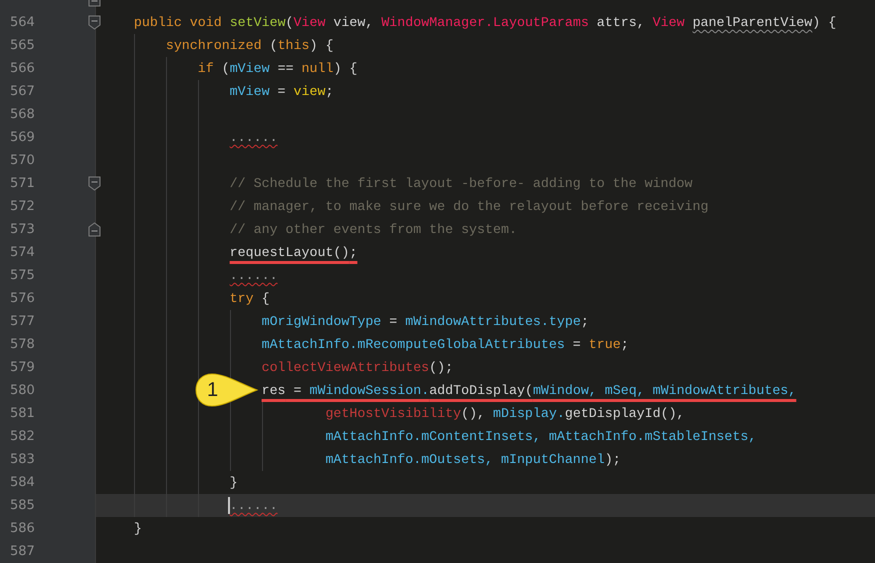 The height and width of the screenshot is (563, 875). What do you see at coordinates (22, 390) in the screenshot?
I see `line-number: 580` at bounding box center [22, 390].